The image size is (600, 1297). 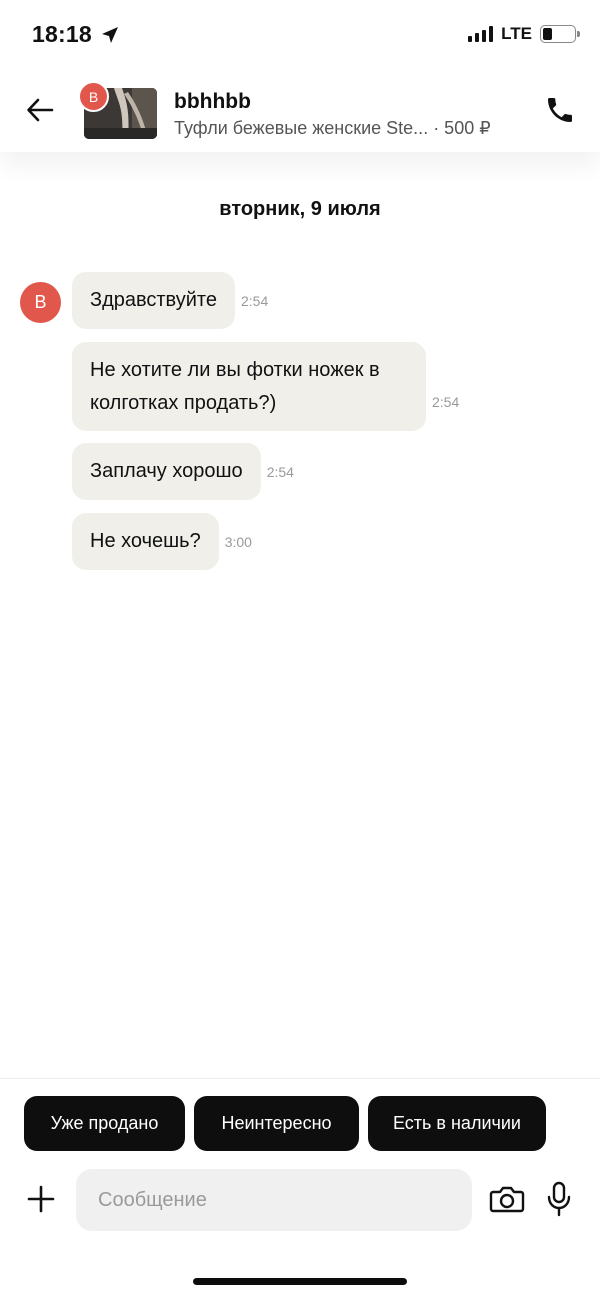 I want to click on message-row: Не хочешь? 3:00, so click(x=162, y=541).